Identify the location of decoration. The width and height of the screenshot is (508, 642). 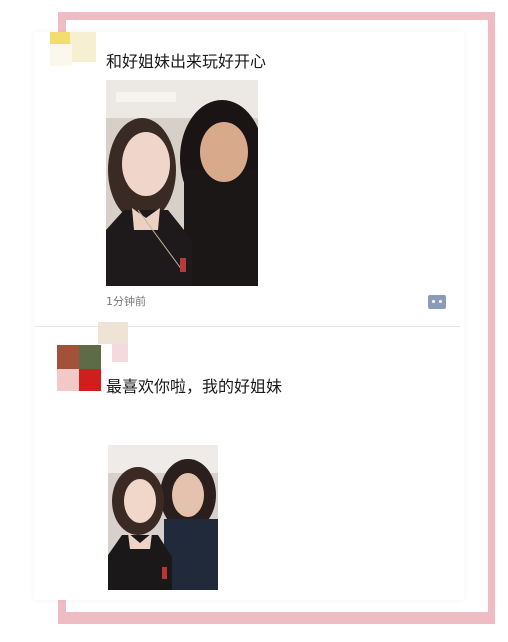
(113, 342).